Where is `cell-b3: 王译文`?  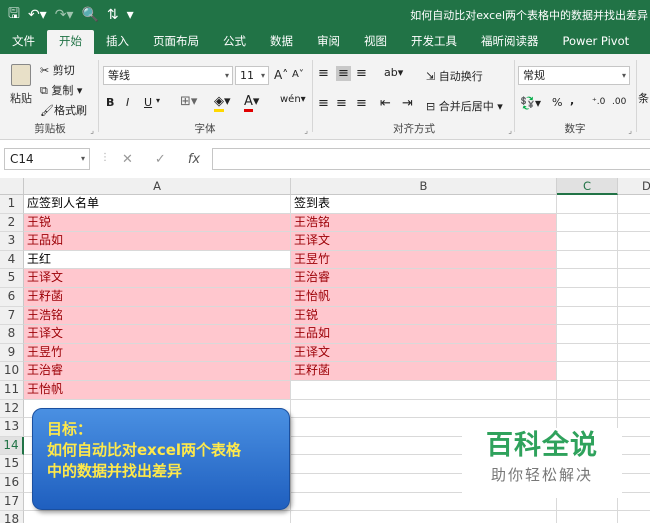
cell-b3: 王译文 is located at coordinates (424, 241).